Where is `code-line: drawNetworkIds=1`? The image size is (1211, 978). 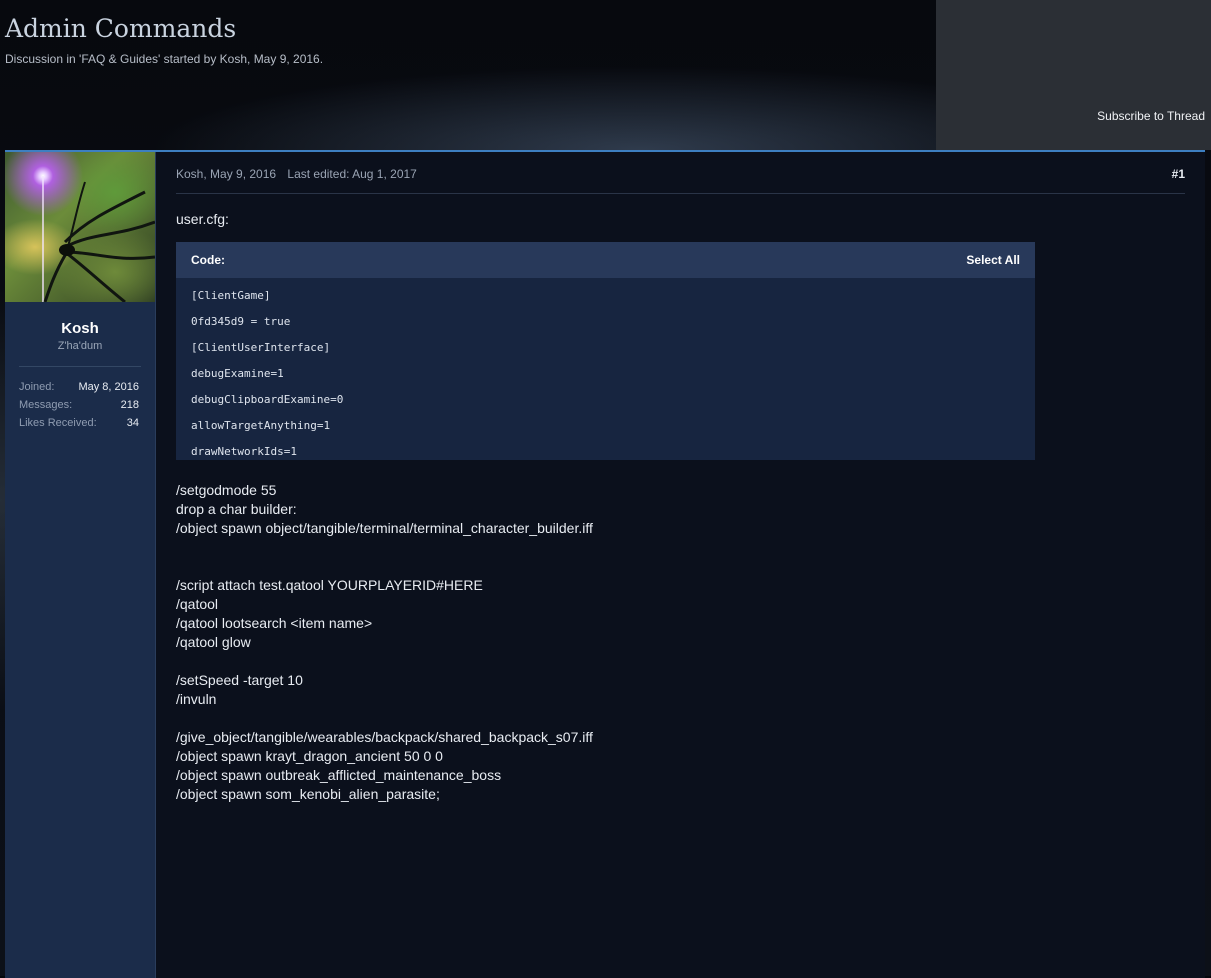 code-line: drawNetworkIds=1 is located at coordinates (244, 451).